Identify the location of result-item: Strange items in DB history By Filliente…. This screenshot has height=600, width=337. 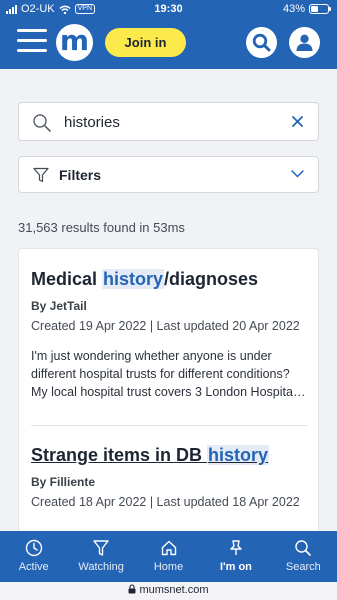
(169, 476).